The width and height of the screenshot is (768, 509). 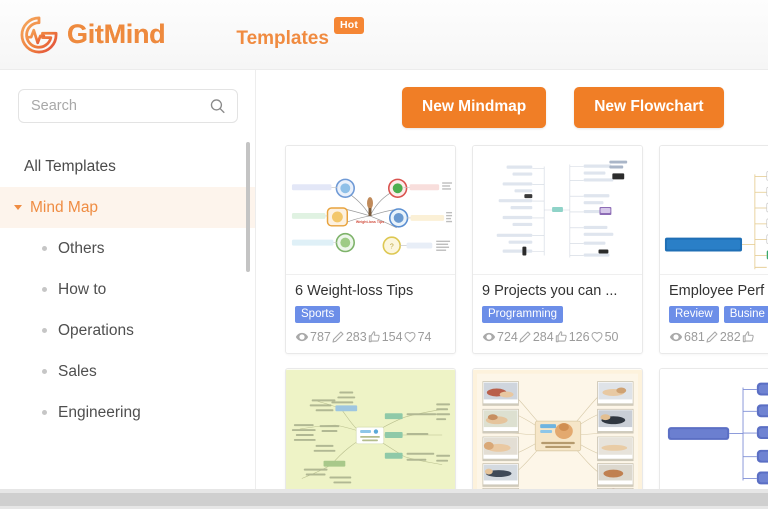 I want to click on search-icon, so click(x=217, y=106).